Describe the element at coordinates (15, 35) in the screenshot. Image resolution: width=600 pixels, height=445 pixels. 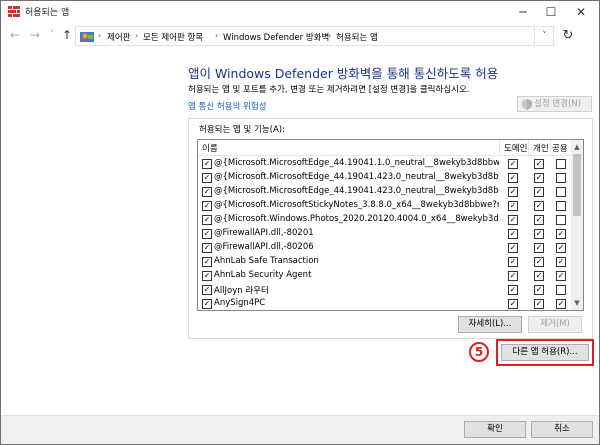
I see `back-button: ←` at that location.